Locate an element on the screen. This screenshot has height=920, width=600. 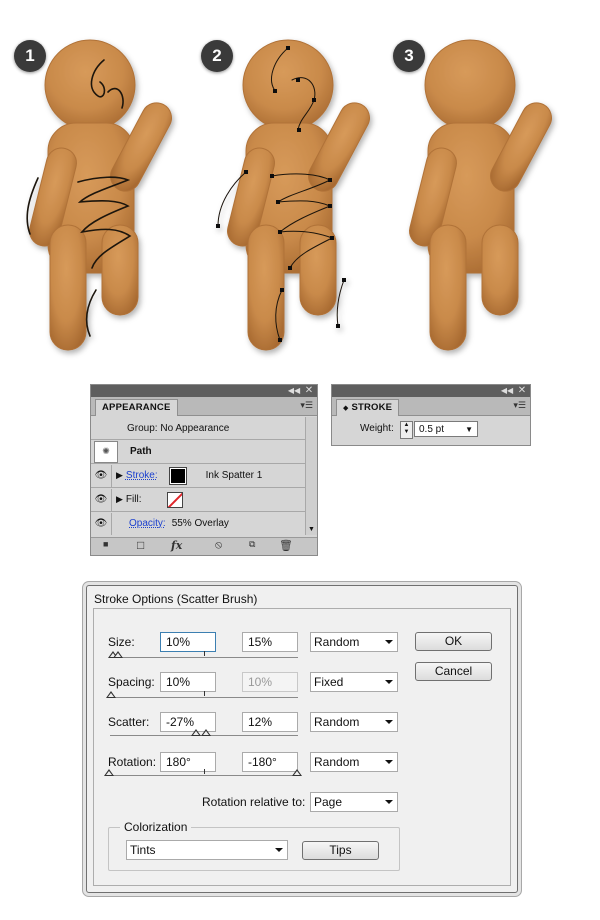
tab-appearance: APPEARANCE is located at coordinates (136, 407).